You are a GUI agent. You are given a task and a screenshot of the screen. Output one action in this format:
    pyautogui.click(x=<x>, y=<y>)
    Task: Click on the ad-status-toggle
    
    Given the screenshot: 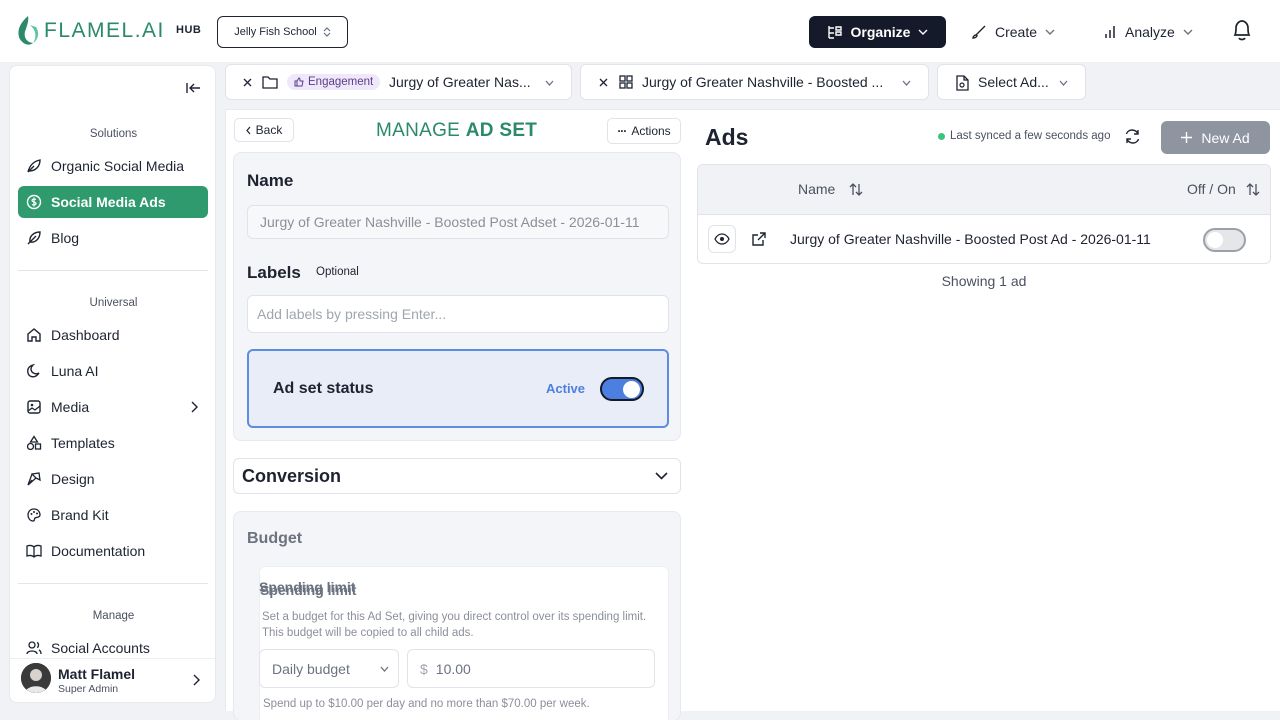 What is the action you would take?
    pyautogui.click(x=1224, y=240)
    